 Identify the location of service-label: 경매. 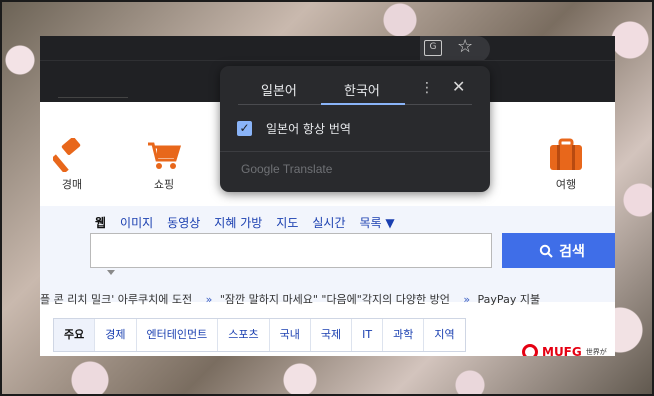
(72, 184).